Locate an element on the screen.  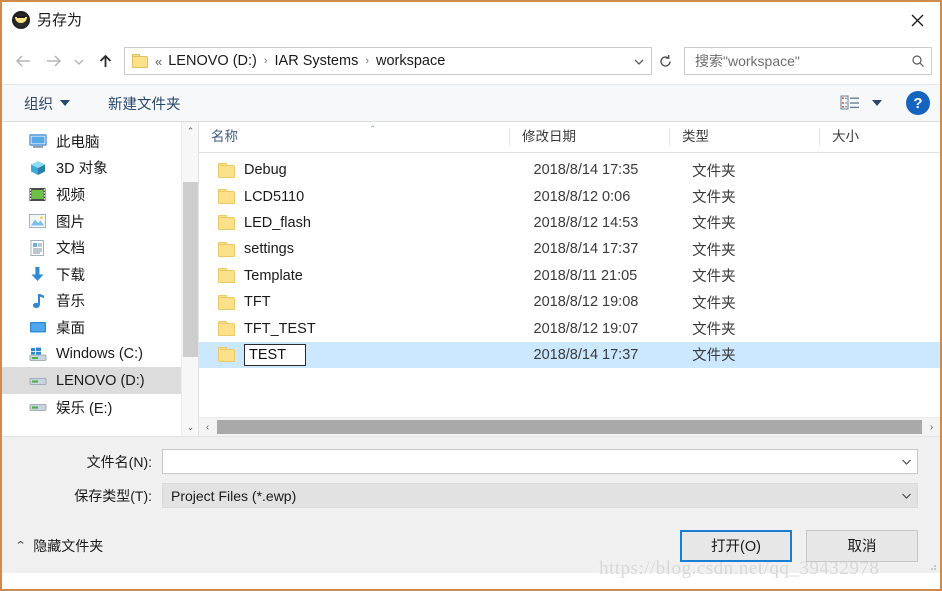
new-folder-label: 新建文件夹 is located at coordinates (144, 104).